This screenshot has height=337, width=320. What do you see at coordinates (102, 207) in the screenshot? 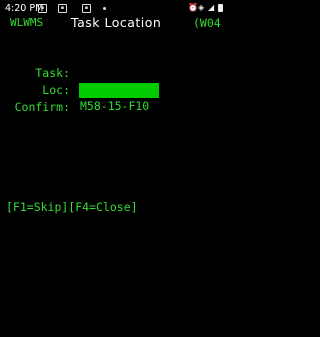
I see `close-key-button: [F4=Close]` at bounding box center [102, 207].